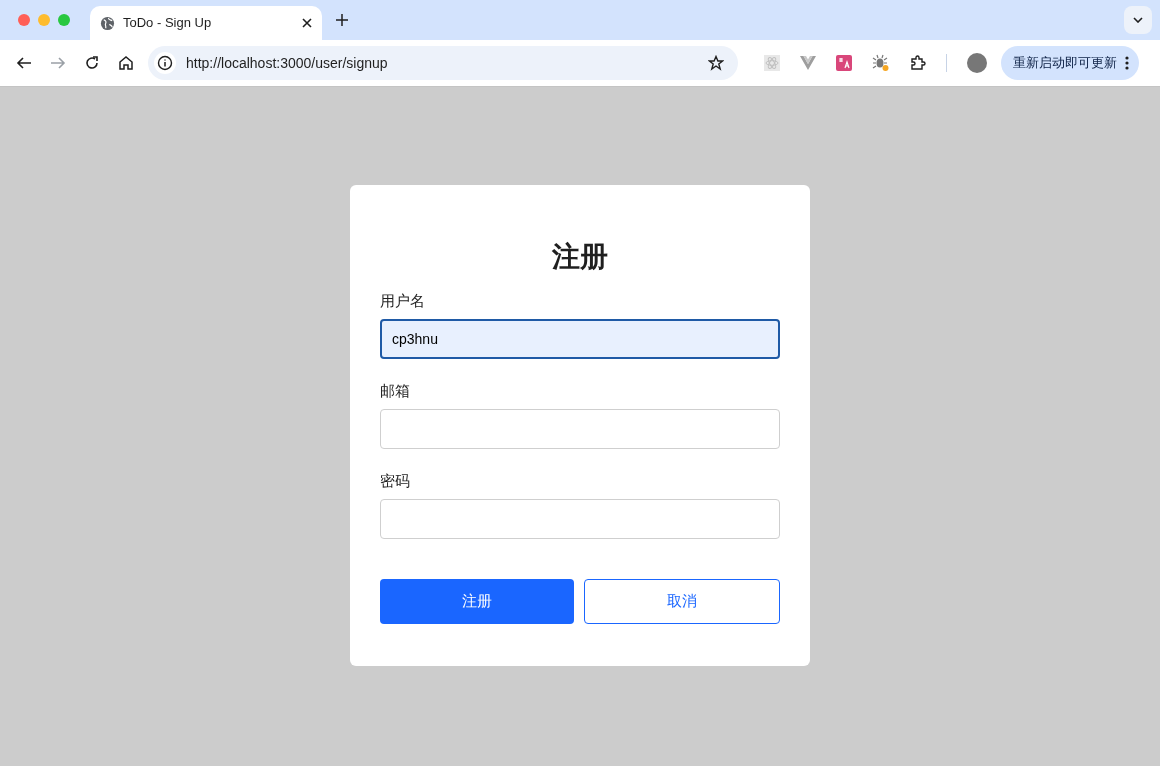  Describe the element at coordinates (977, 63) in the screenshot. I see `profile-avatar` at that location.